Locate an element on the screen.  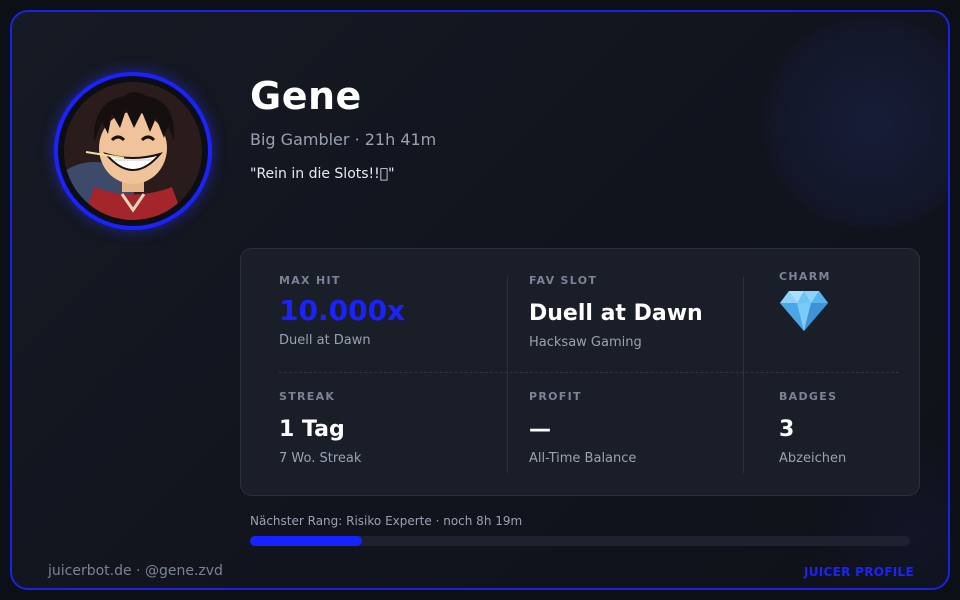
stat-sub: Hacksaw Gaming is located at coordinates (585, 342).